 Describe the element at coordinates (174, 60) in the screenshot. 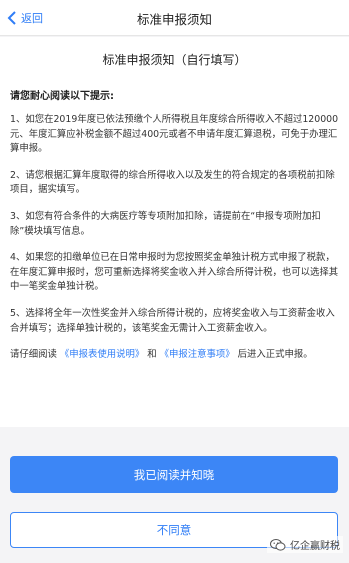

I see `document-title: 标准申报须知（自行填写）` at that location.